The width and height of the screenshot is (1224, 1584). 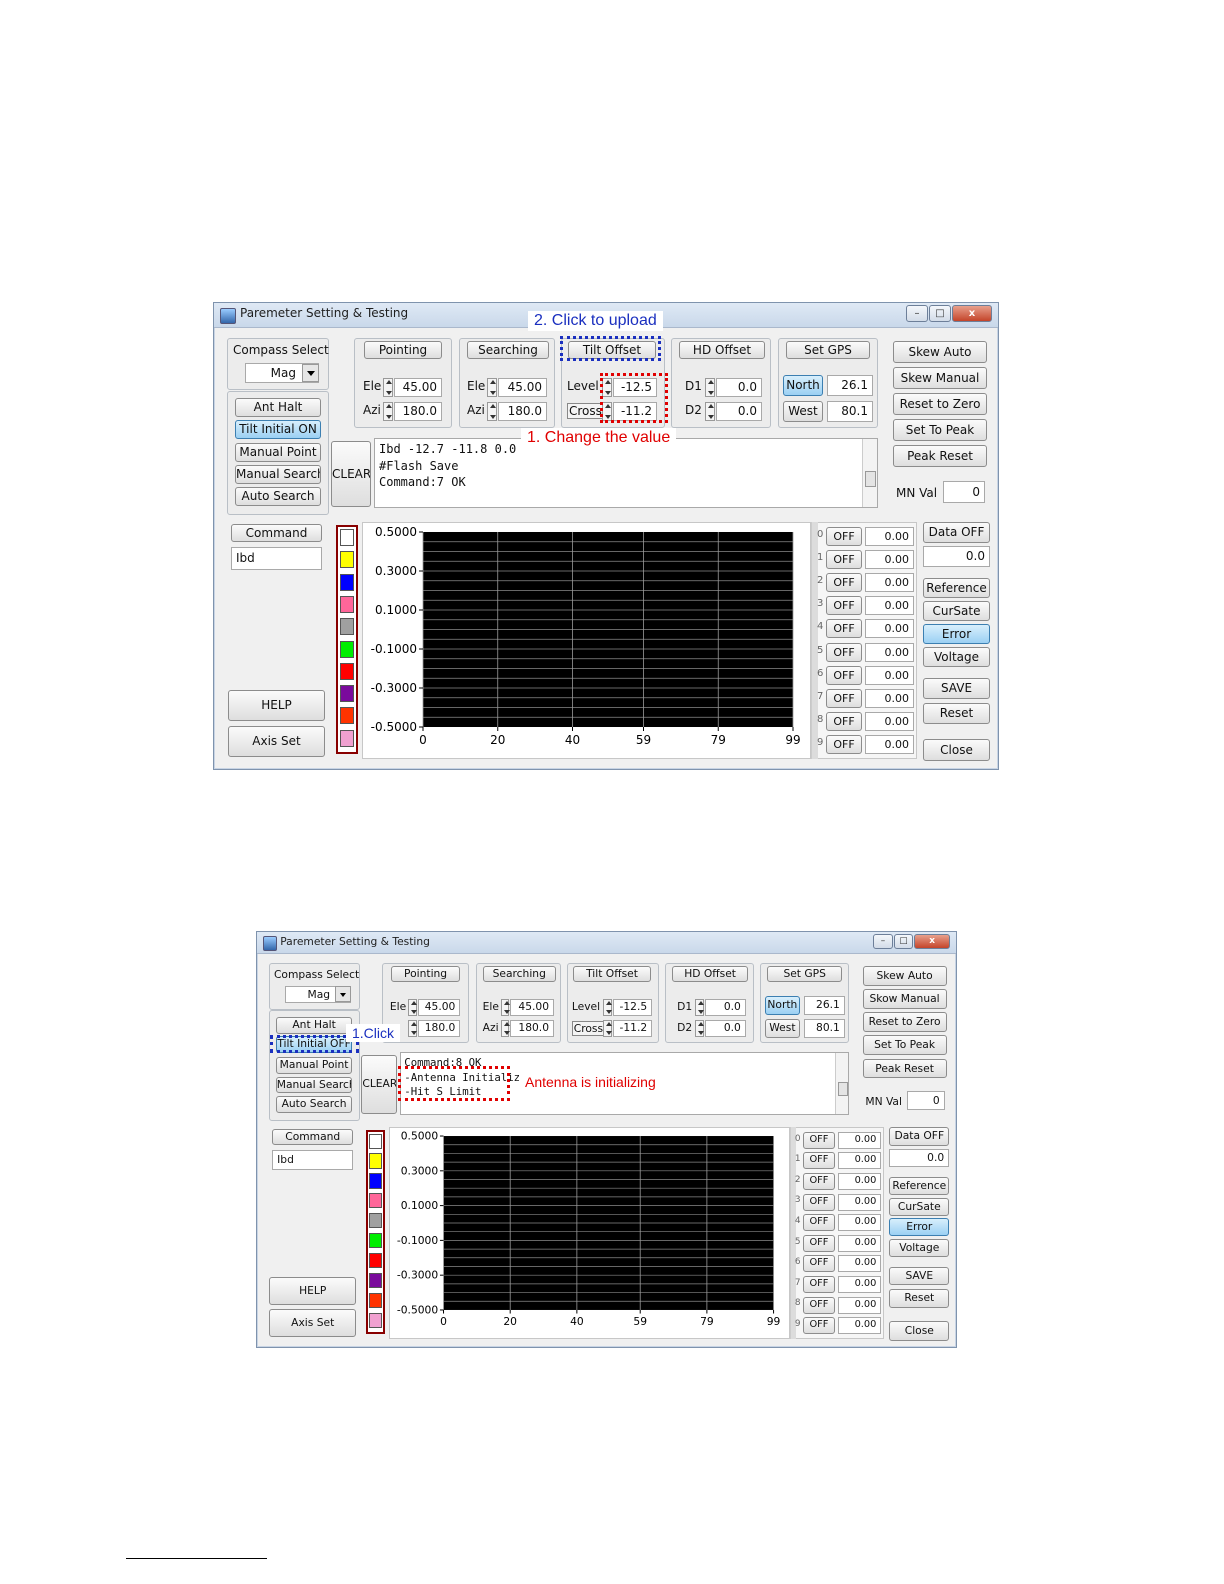 I want to click on gps-west-input: 80.1, so click(x=824, y=1029).